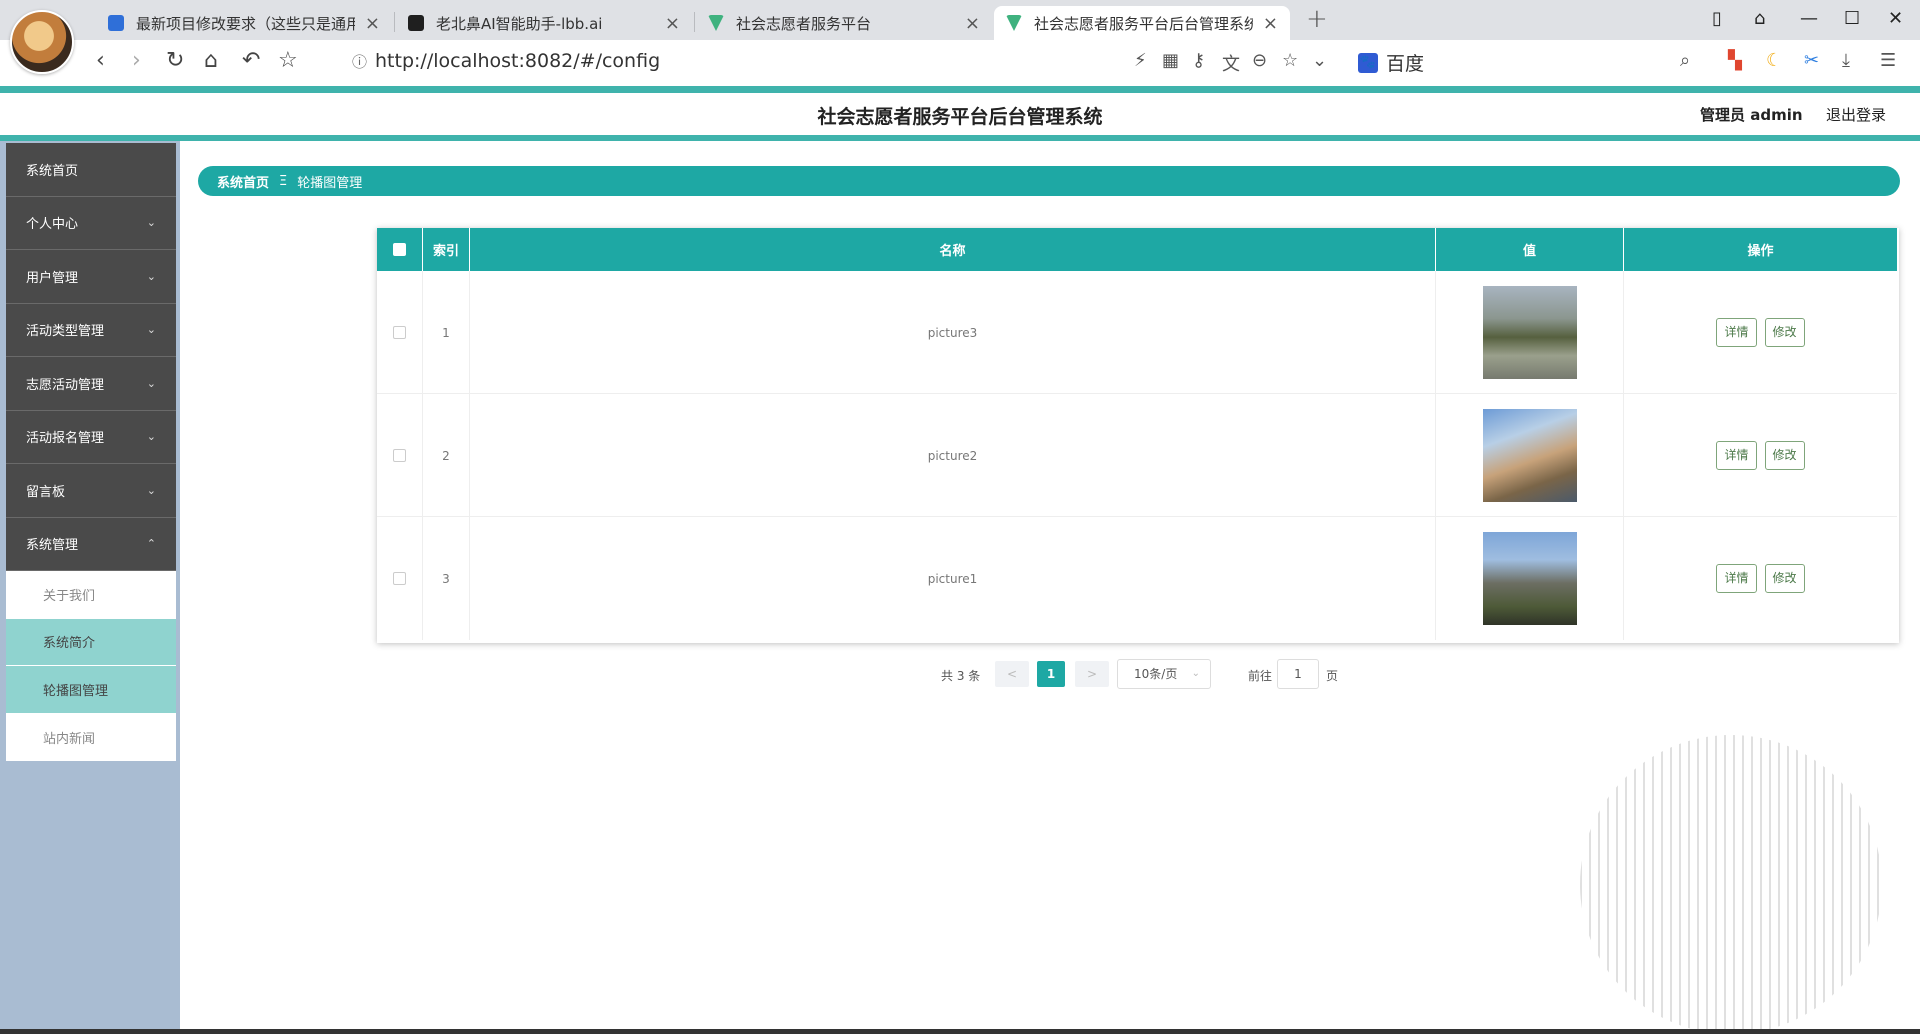 This screenshot has height=1034, width=1920. What do you see at coordinates (1809, 18) in the screenshot?
I see `minimize-icon: —` at bounding box center [1809, 18].